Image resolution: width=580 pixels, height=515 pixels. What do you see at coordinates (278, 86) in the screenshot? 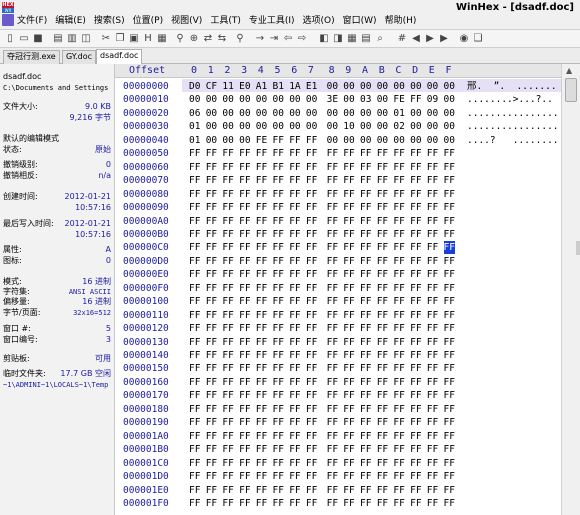
I see `hex-byte: B1` at bounding box center [278, 86].